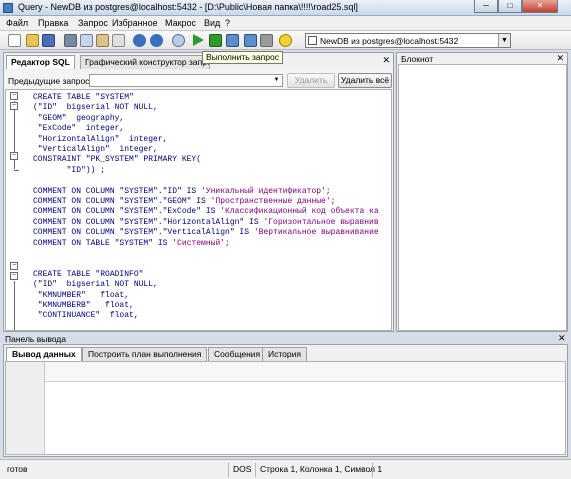 The image size is (571, 479). I want to click on status-encoding: DOS, so click(241, 470).